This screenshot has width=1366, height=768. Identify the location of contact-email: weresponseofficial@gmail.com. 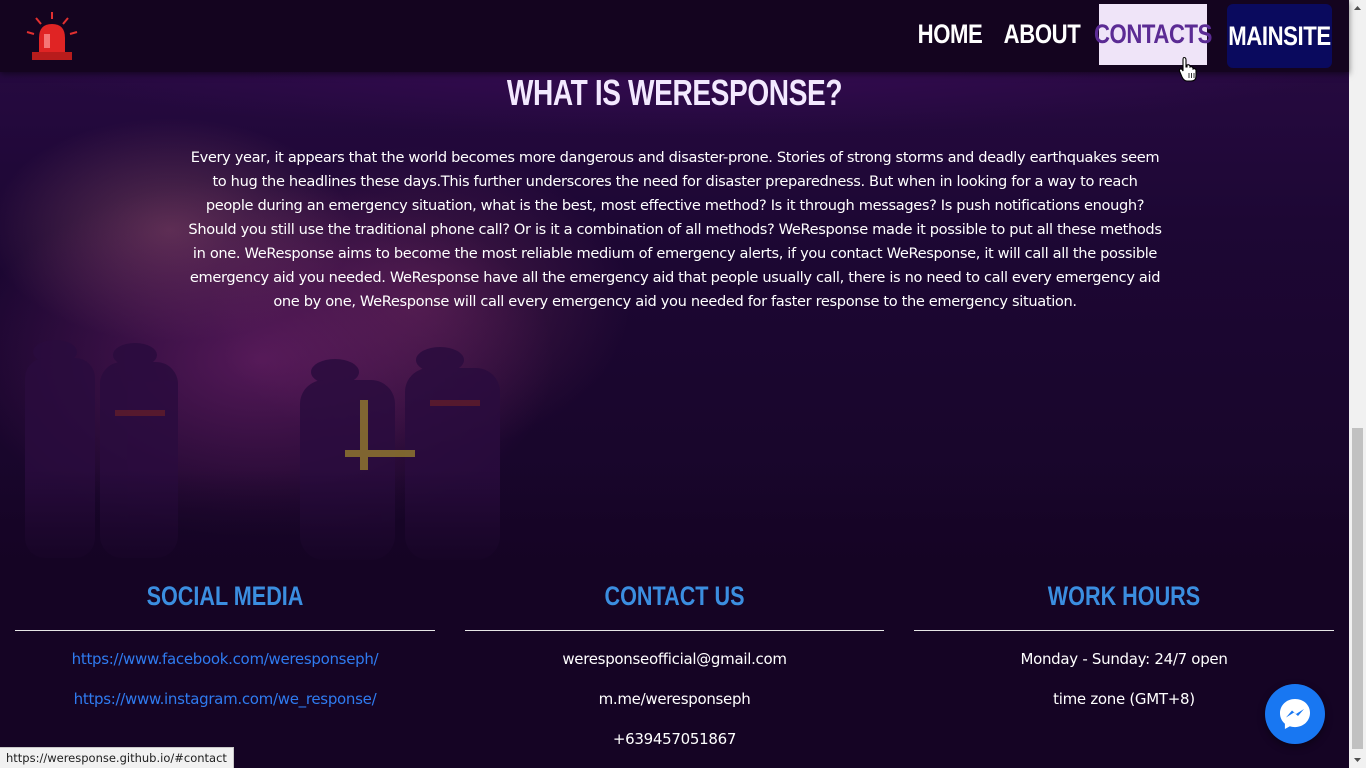
(674, 659).